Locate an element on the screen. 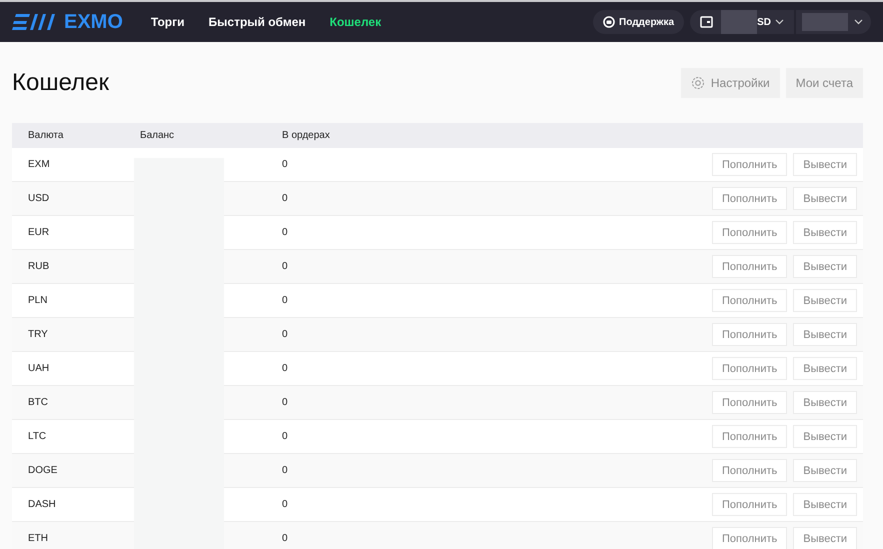  table-cell-text: RUB is located at coordinates (38, 266).